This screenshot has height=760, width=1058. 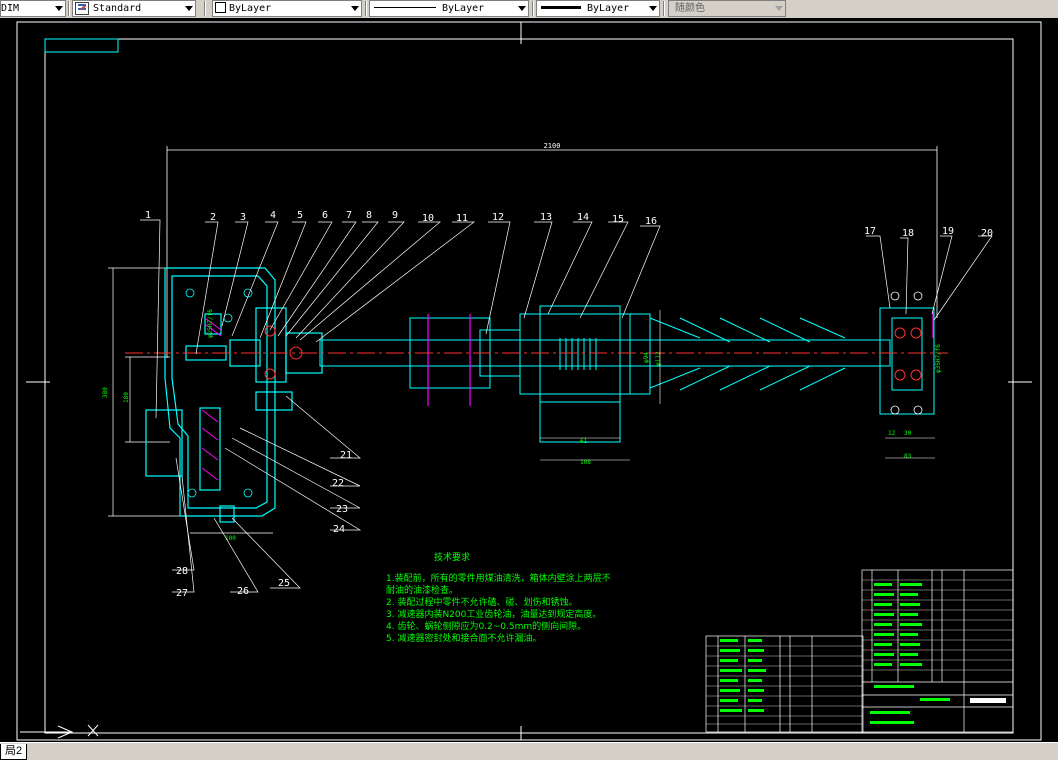 What do you see at coordinates (395, 215) in the screenshot?
I see `callout-9: 9` at bounding box center [395, 215].